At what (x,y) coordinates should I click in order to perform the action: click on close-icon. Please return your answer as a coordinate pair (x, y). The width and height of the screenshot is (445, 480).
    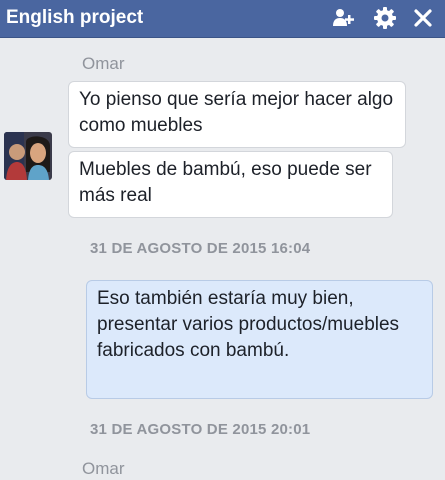
    Looking at the image, I should click on (423, 18).